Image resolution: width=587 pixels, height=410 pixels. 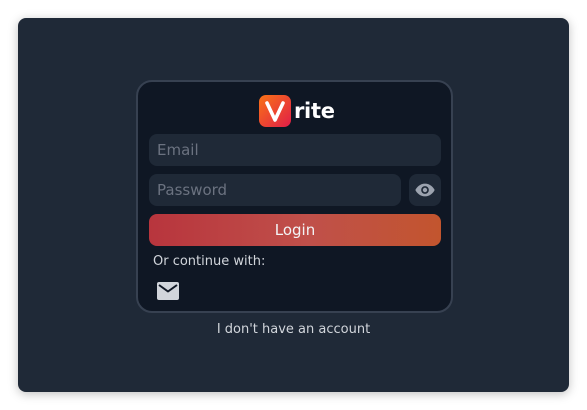 I want to click on continue-with-email-button, so click(x=168, y=291).